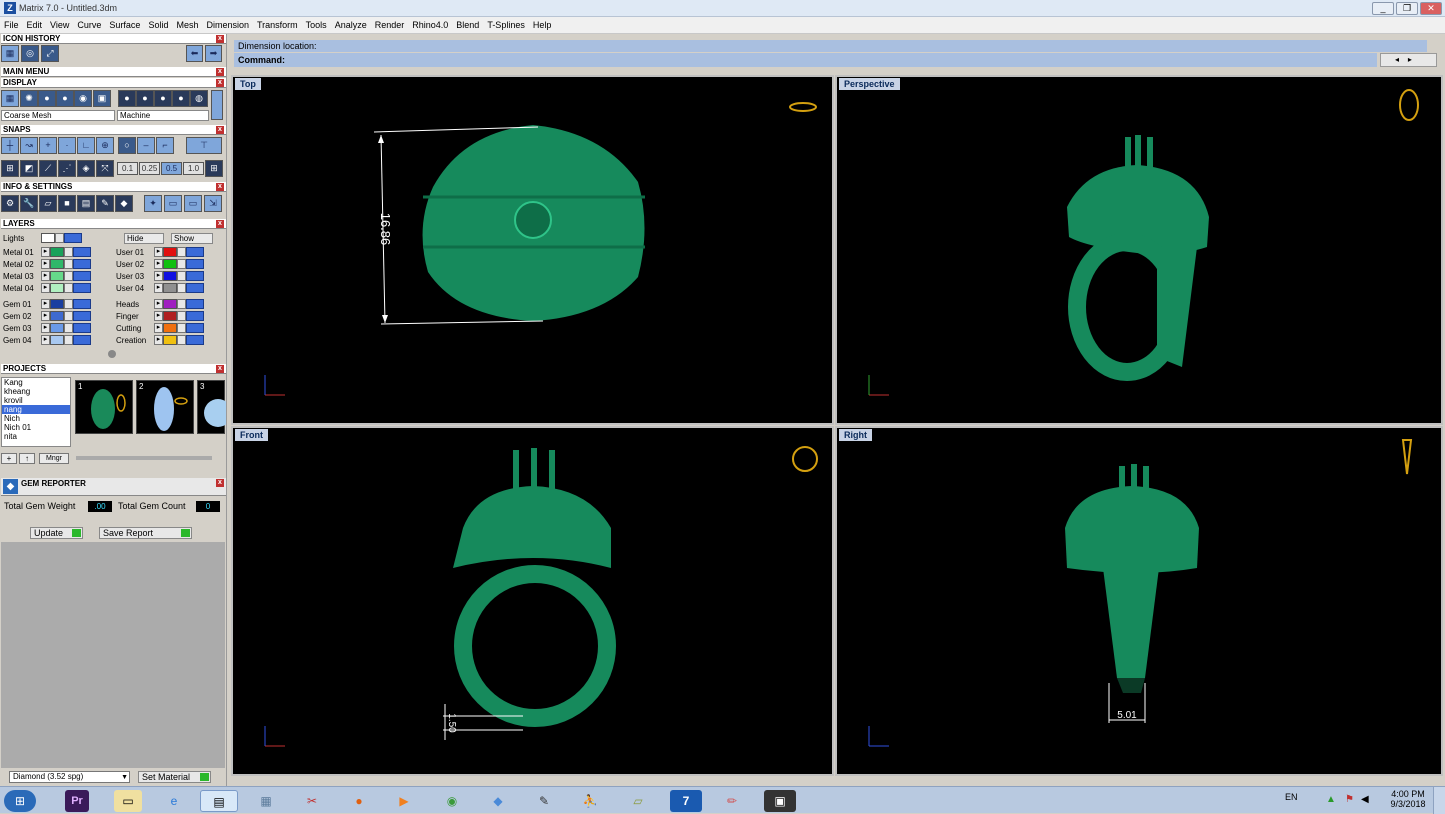  Describe the element at coordinates (277, 23) in the screenshot. I see `menu-transform: Transform` at that location.